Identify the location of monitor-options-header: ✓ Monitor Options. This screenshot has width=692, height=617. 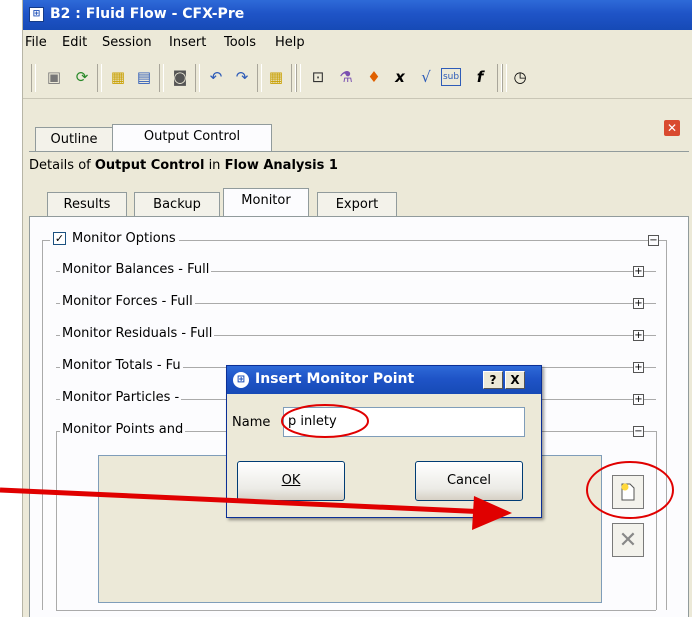
(114, 238).